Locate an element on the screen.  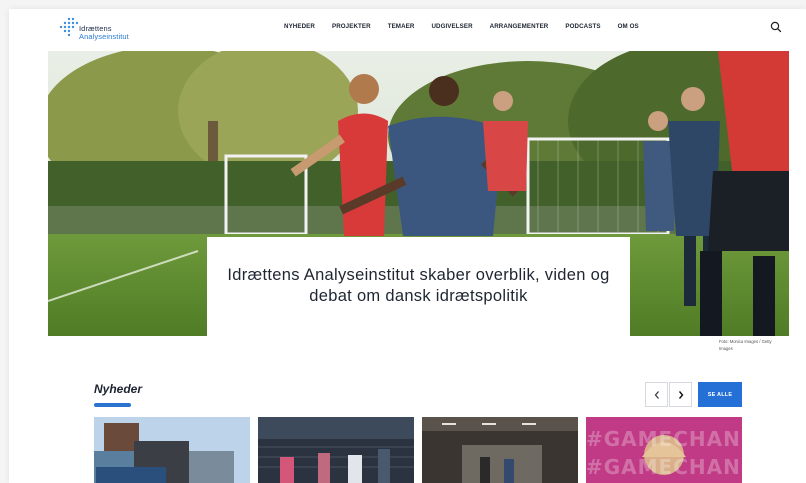
nav-item-temaer: TEMAER is located at coordinates (401, 26).